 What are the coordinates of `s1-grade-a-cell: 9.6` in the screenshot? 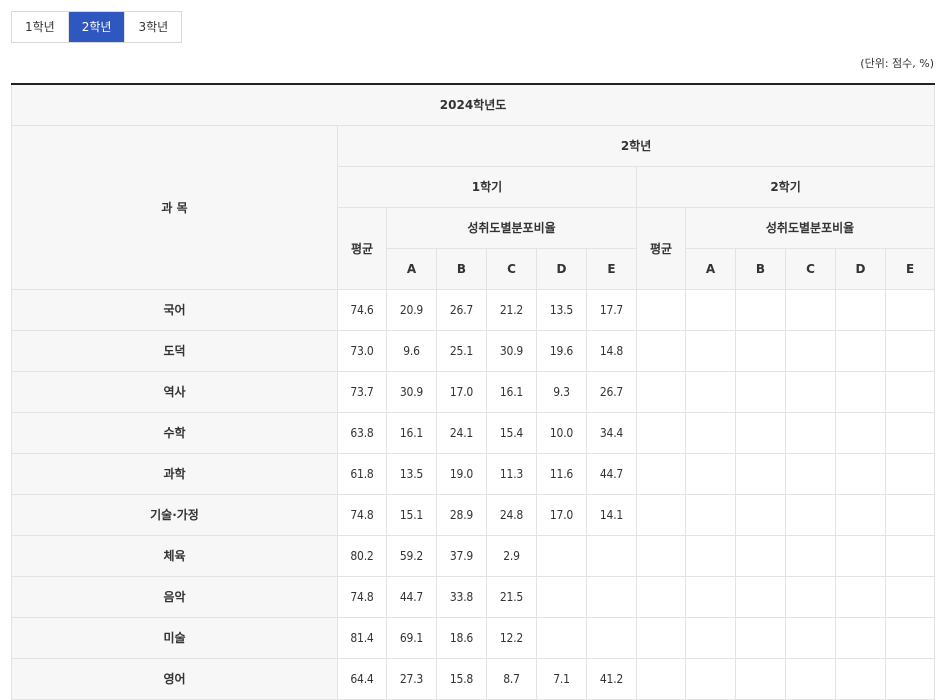 It's located at (411, 350).